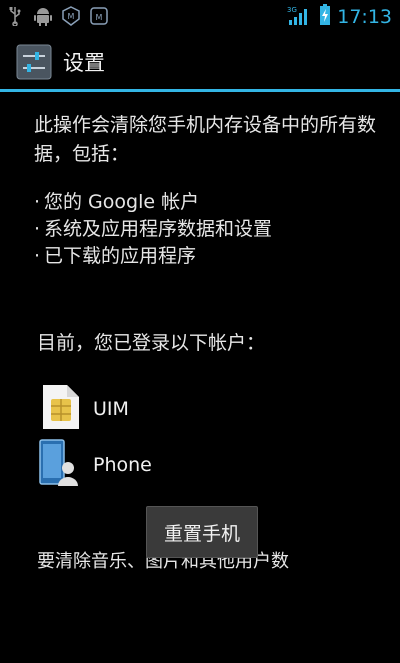 This screenshot has height=663, width=400. I want to click on notification-m-icon: M, so click(71, 16).